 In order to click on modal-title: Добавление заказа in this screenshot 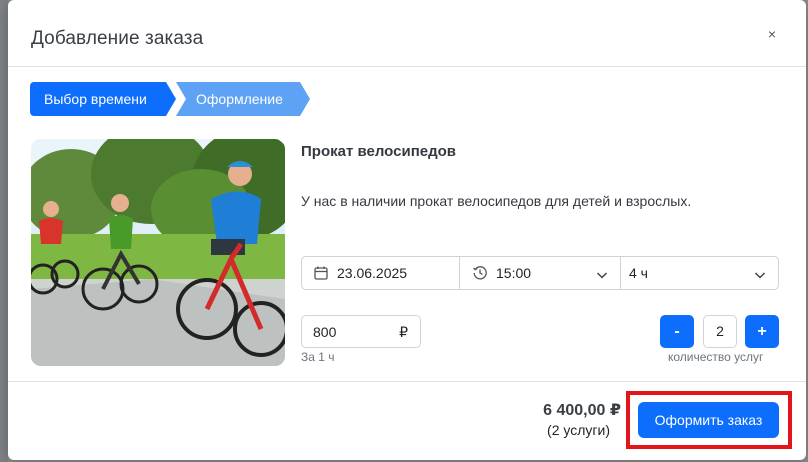, I will do `click(117, 38)`.